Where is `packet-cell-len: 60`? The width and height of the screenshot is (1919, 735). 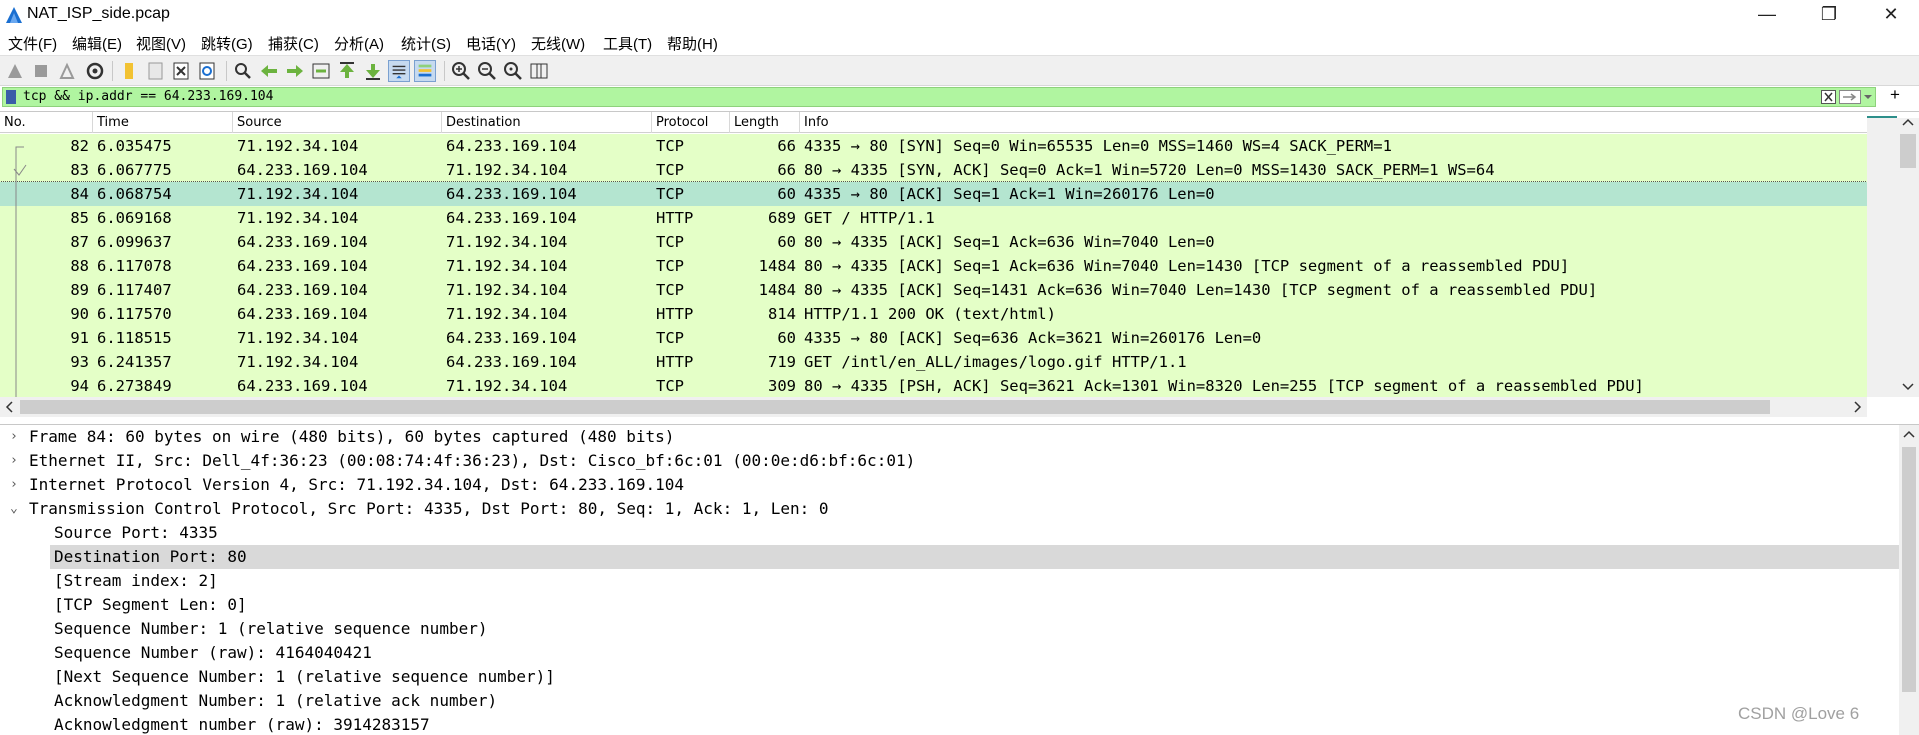
packet-cell-len: 60 is located at coordinates (786, 242).